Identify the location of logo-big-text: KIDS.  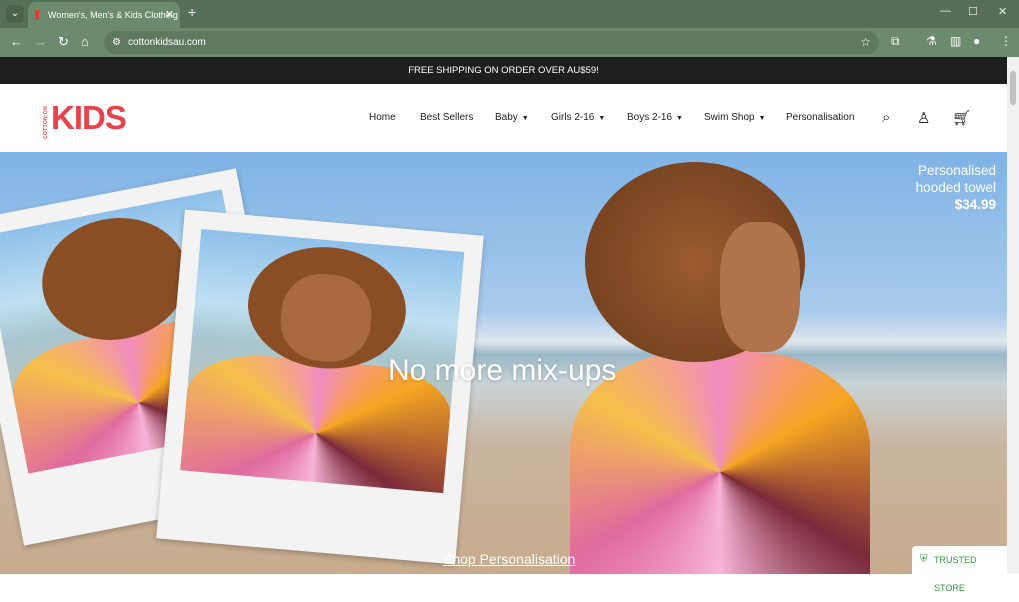
(89, 117).